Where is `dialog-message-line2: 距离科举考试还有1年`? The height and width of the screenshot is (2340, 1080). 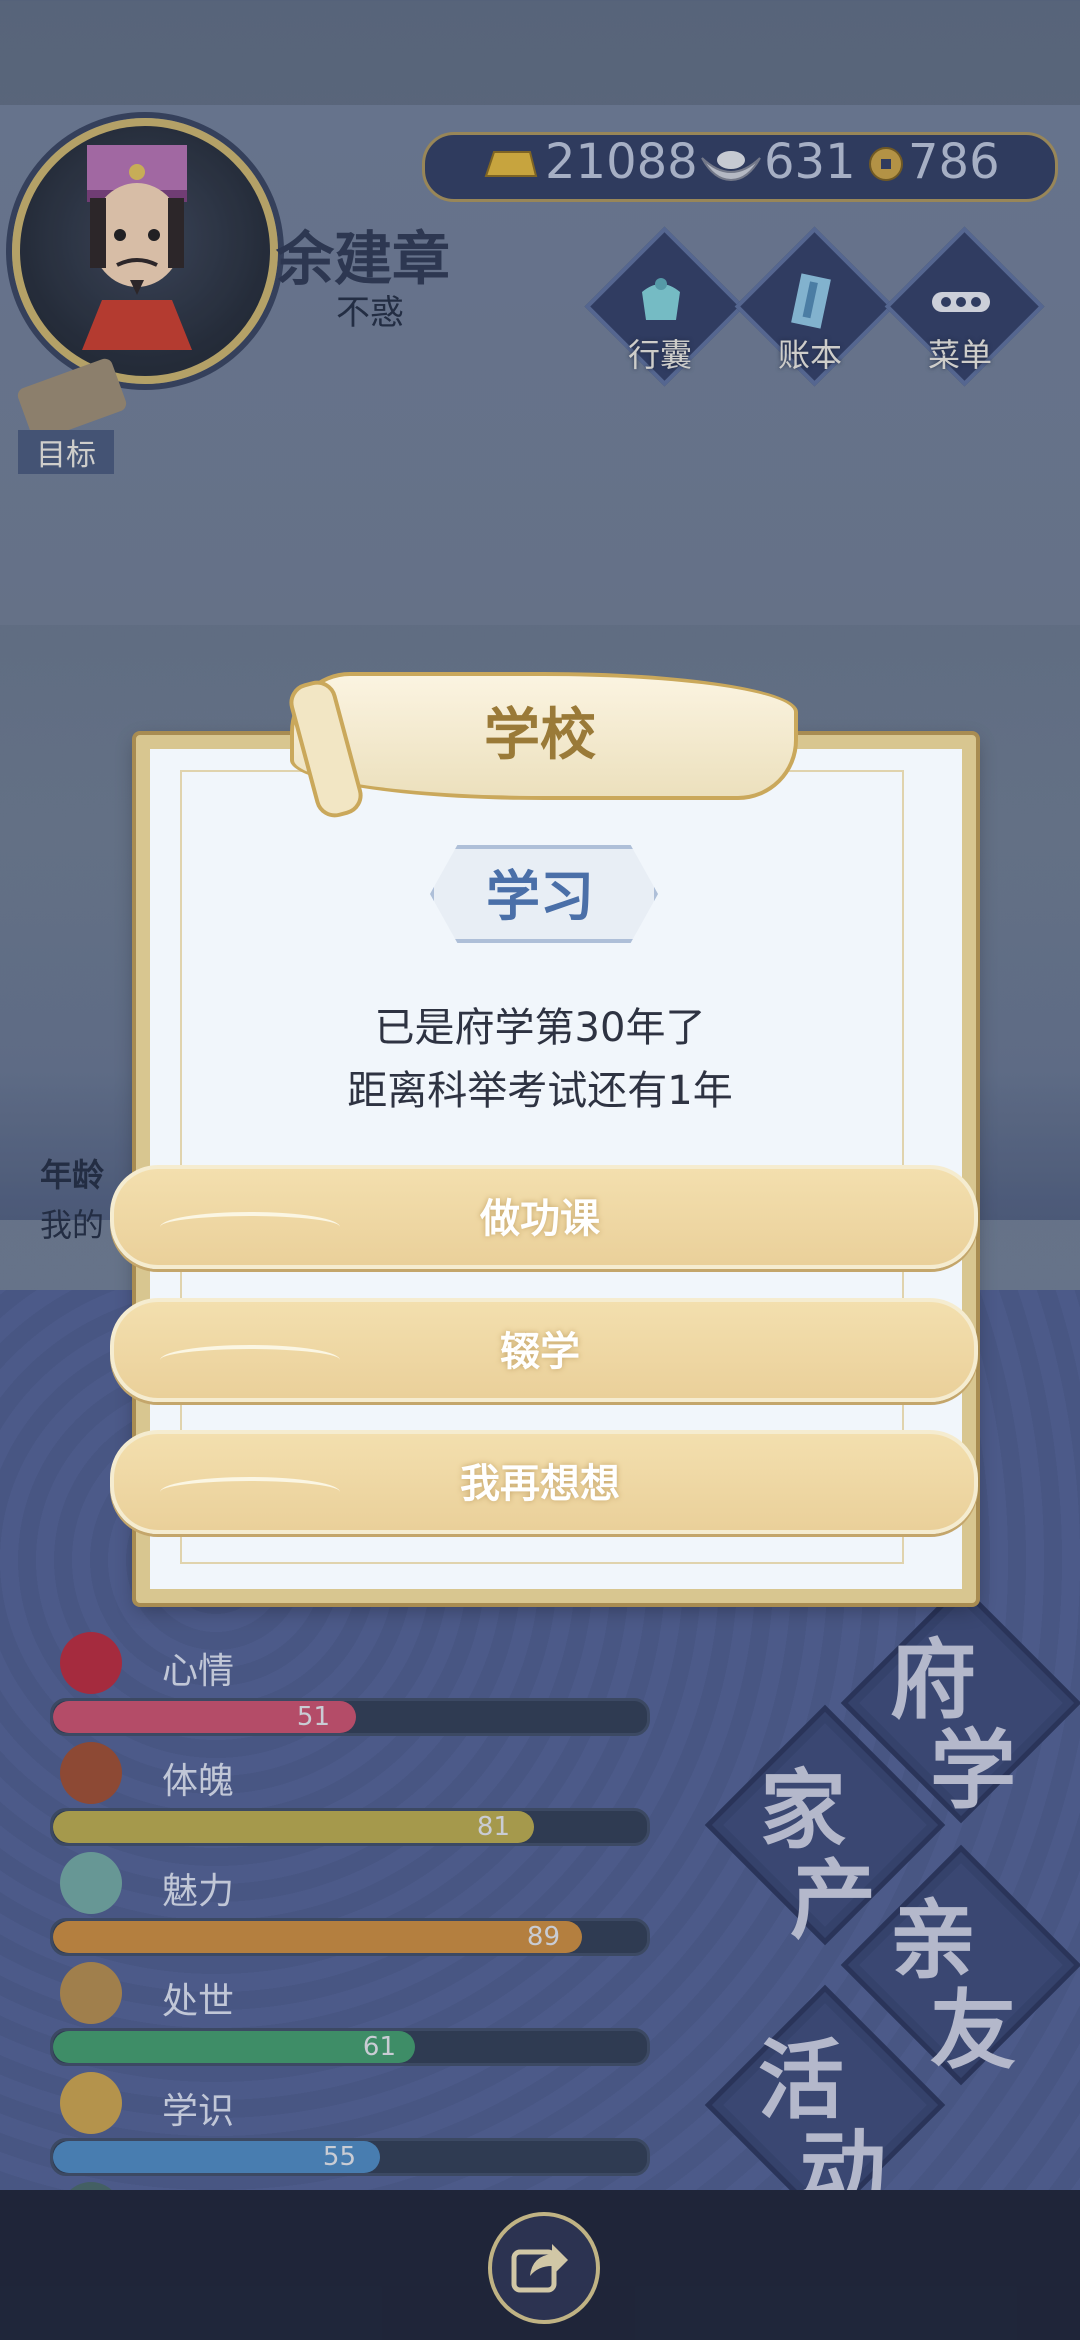
dialog-message-line2: 距离科举考试还有1年 is located at coordinates (540, 1091).